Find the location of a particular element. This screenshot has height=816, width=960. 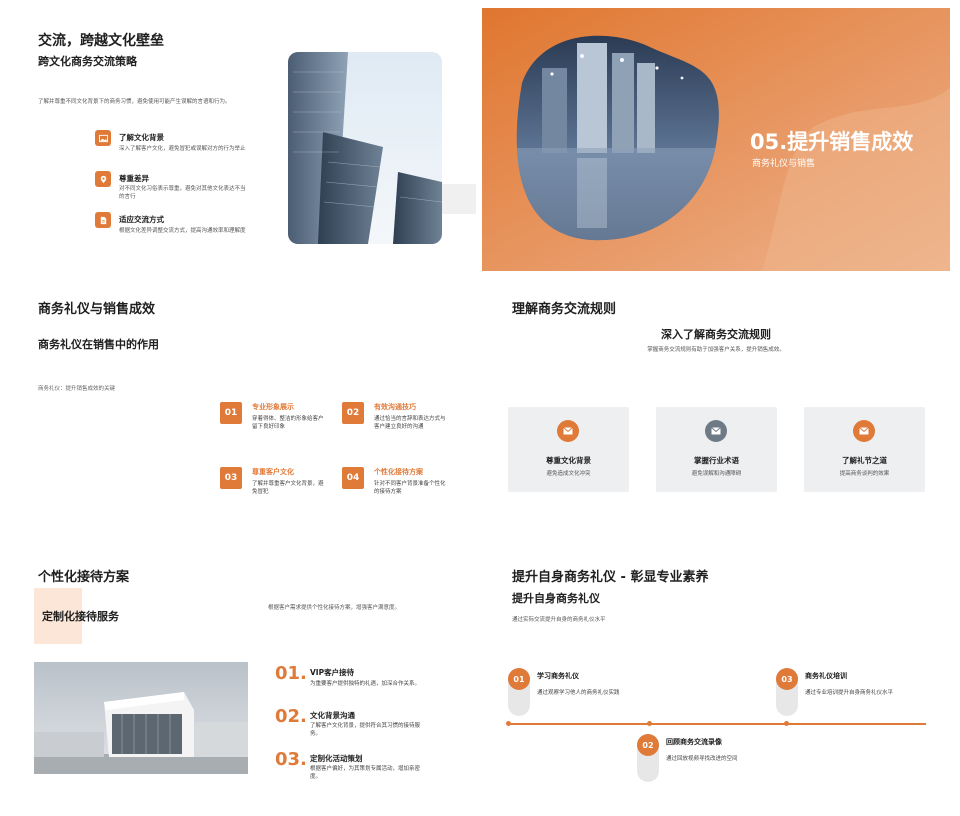

rule-card: 尊重文化背景 避免造成文化冲突 is located at coordinates (568, 449).